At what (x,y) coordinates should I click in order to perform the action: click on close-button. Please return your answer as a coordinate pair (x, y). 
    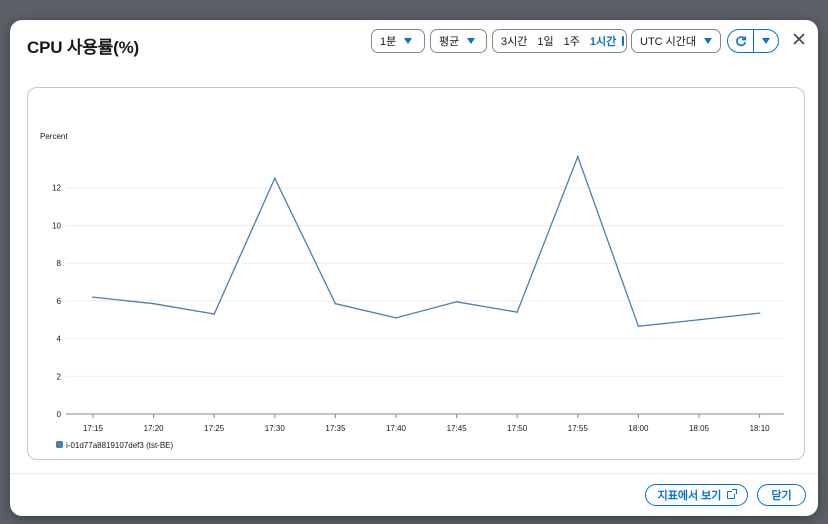
    Looking at the image, I should click on (799, 40).